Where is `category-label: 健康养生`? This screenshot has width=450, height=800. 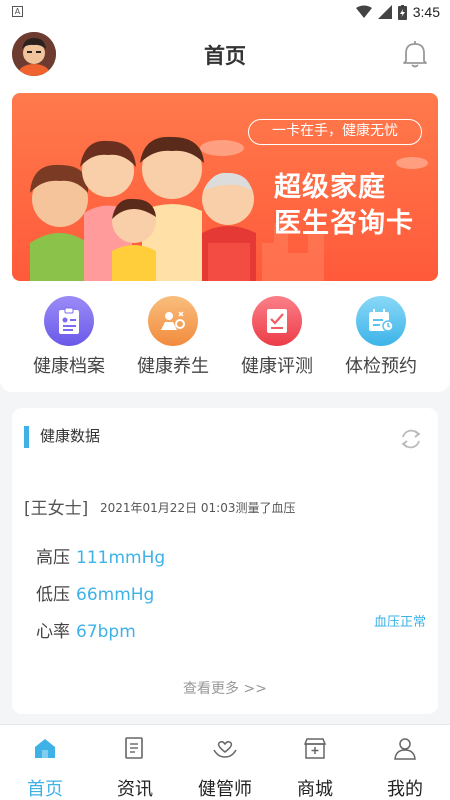
category-label: 健康养生 is located at coordinates (173, 366).